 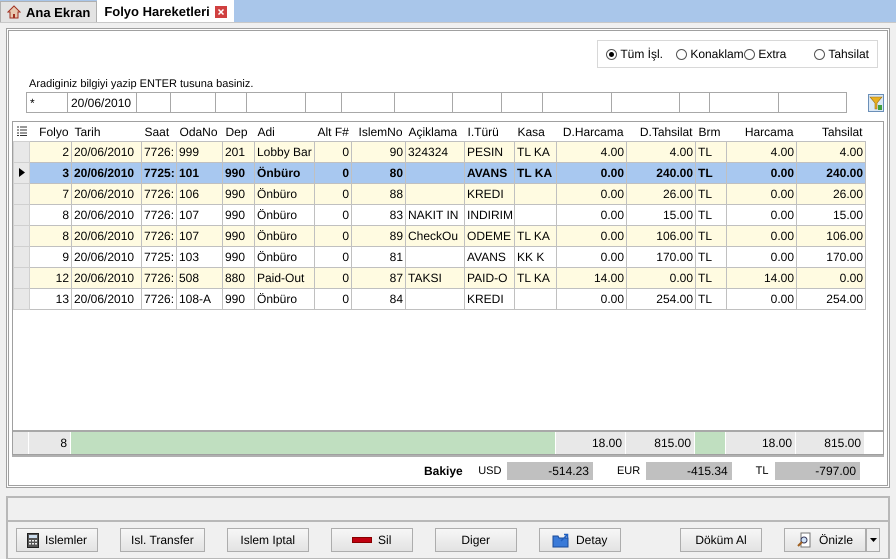 What do you see at coordinates (535, 132) in the screenshot?
I see `column-header: Kasa` at bounding box center [535, 132].